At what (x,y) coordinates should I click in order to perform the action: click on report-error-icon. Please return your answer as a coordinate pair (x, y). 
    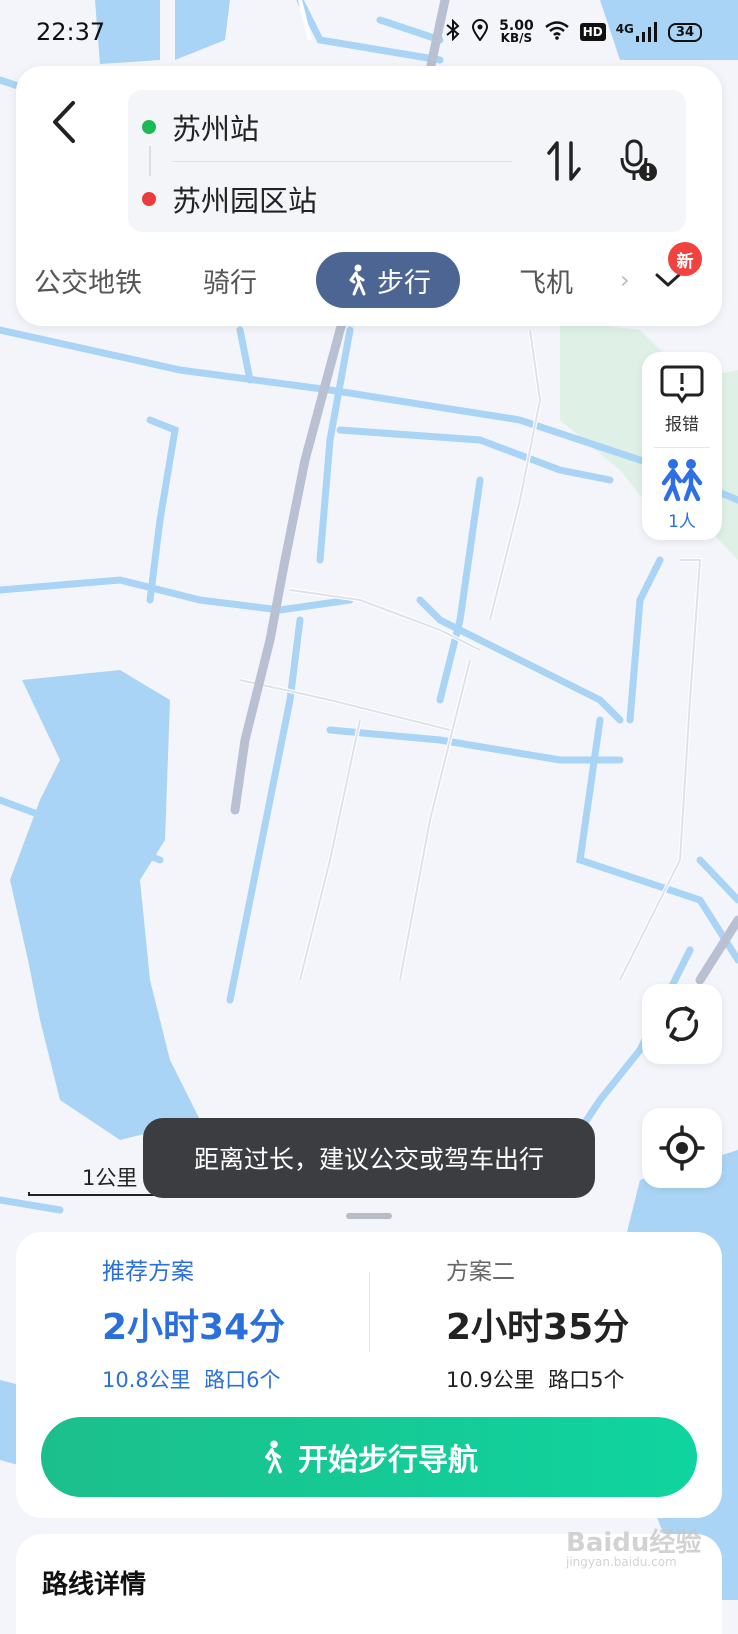
    Looking at the image, I should click on (682, 384).